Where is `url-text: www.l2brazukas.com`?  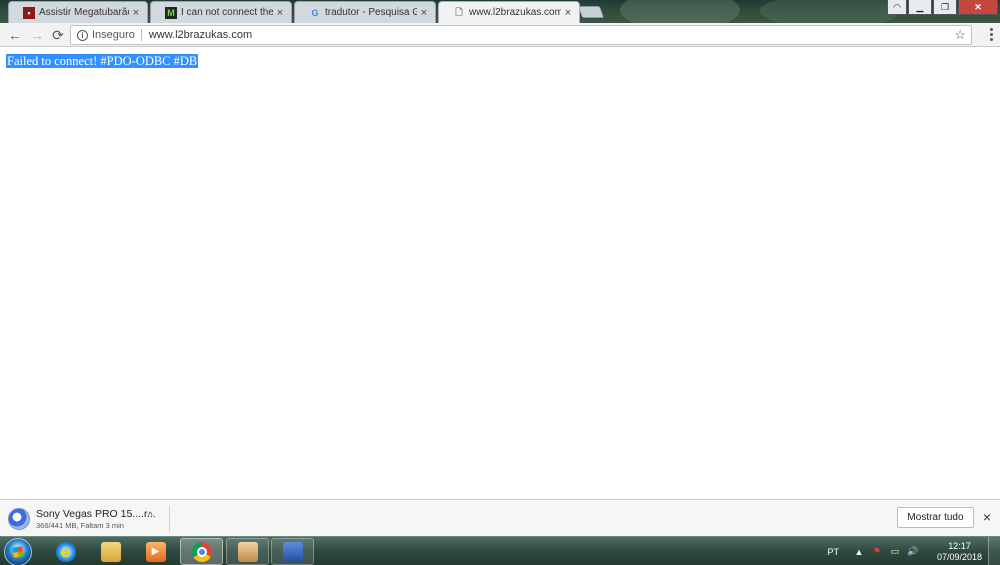
url-text: www.l2brazukas.com is located at coordinates (200, 35).